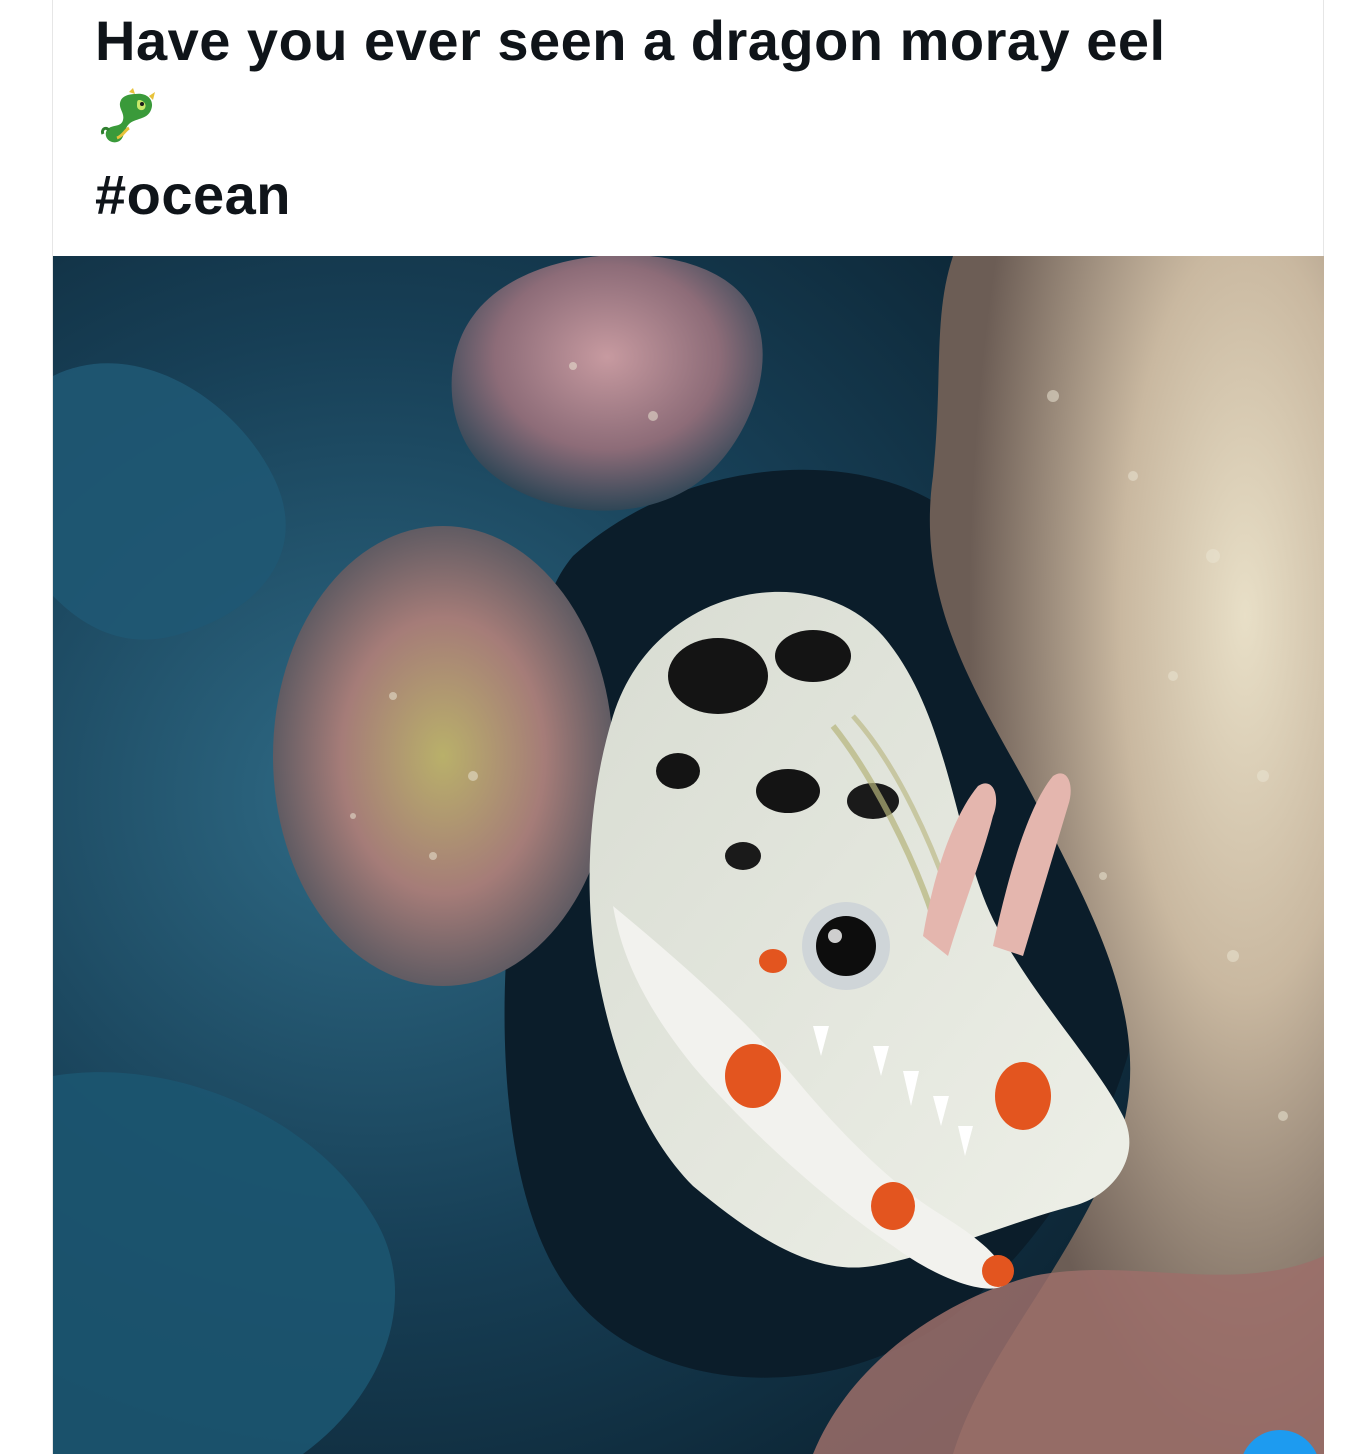 This screenshot has height=1454, width=1365. I want to click on dragon-emoji-icon, so click(128, 115).